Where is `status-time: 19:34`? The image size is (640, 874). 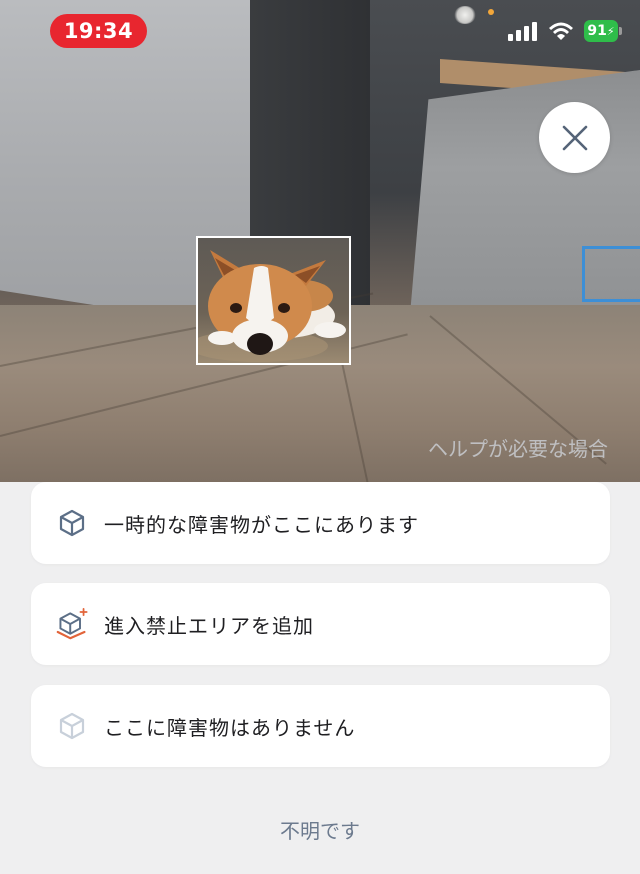 status-time: 19:34 is located at coordinates (98, 31).